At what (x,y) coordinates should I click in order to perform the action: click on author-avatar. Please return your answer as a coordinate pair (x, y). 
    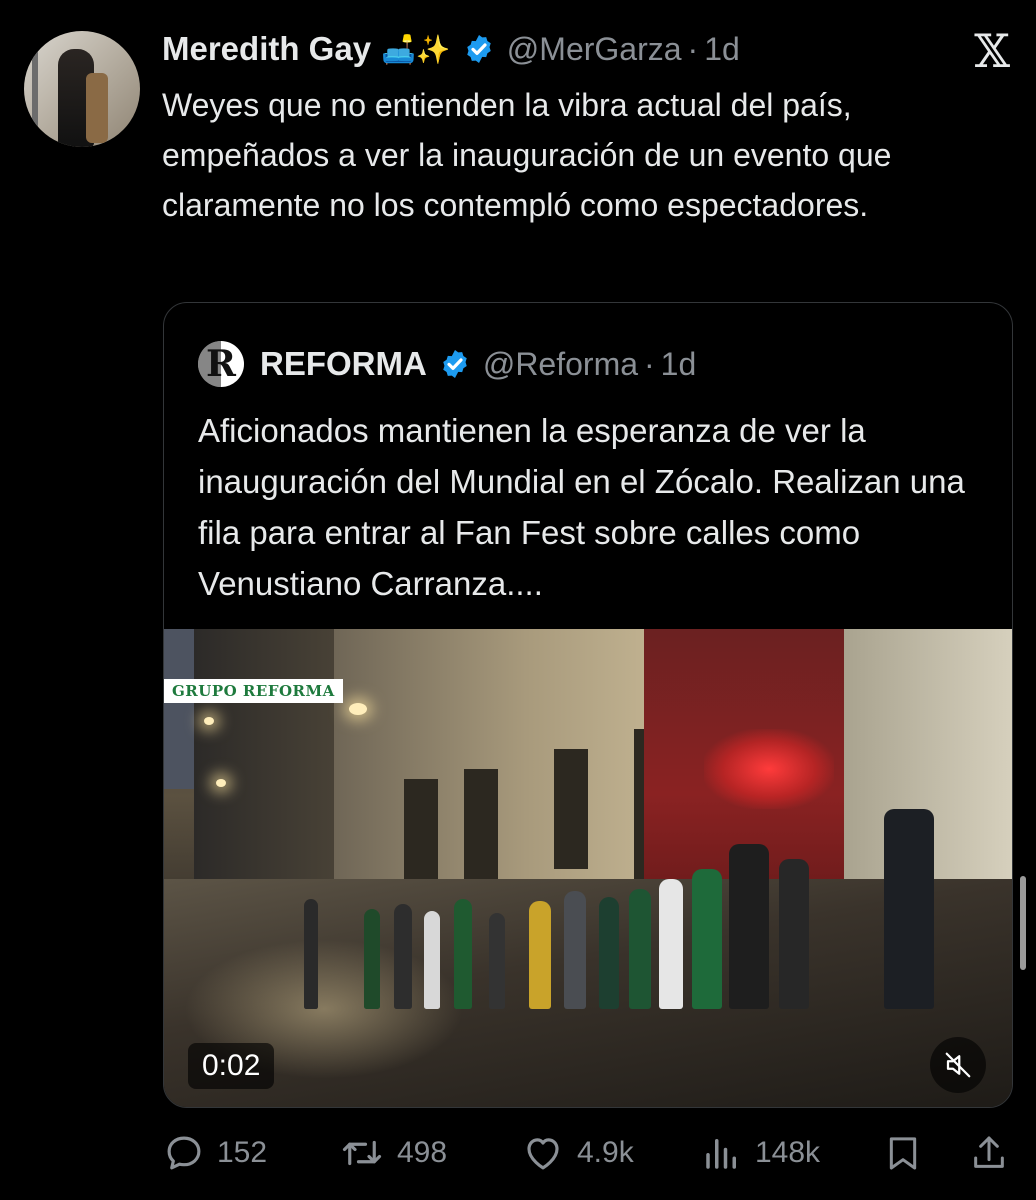
    Looking at the image, I should click on (82, 89).